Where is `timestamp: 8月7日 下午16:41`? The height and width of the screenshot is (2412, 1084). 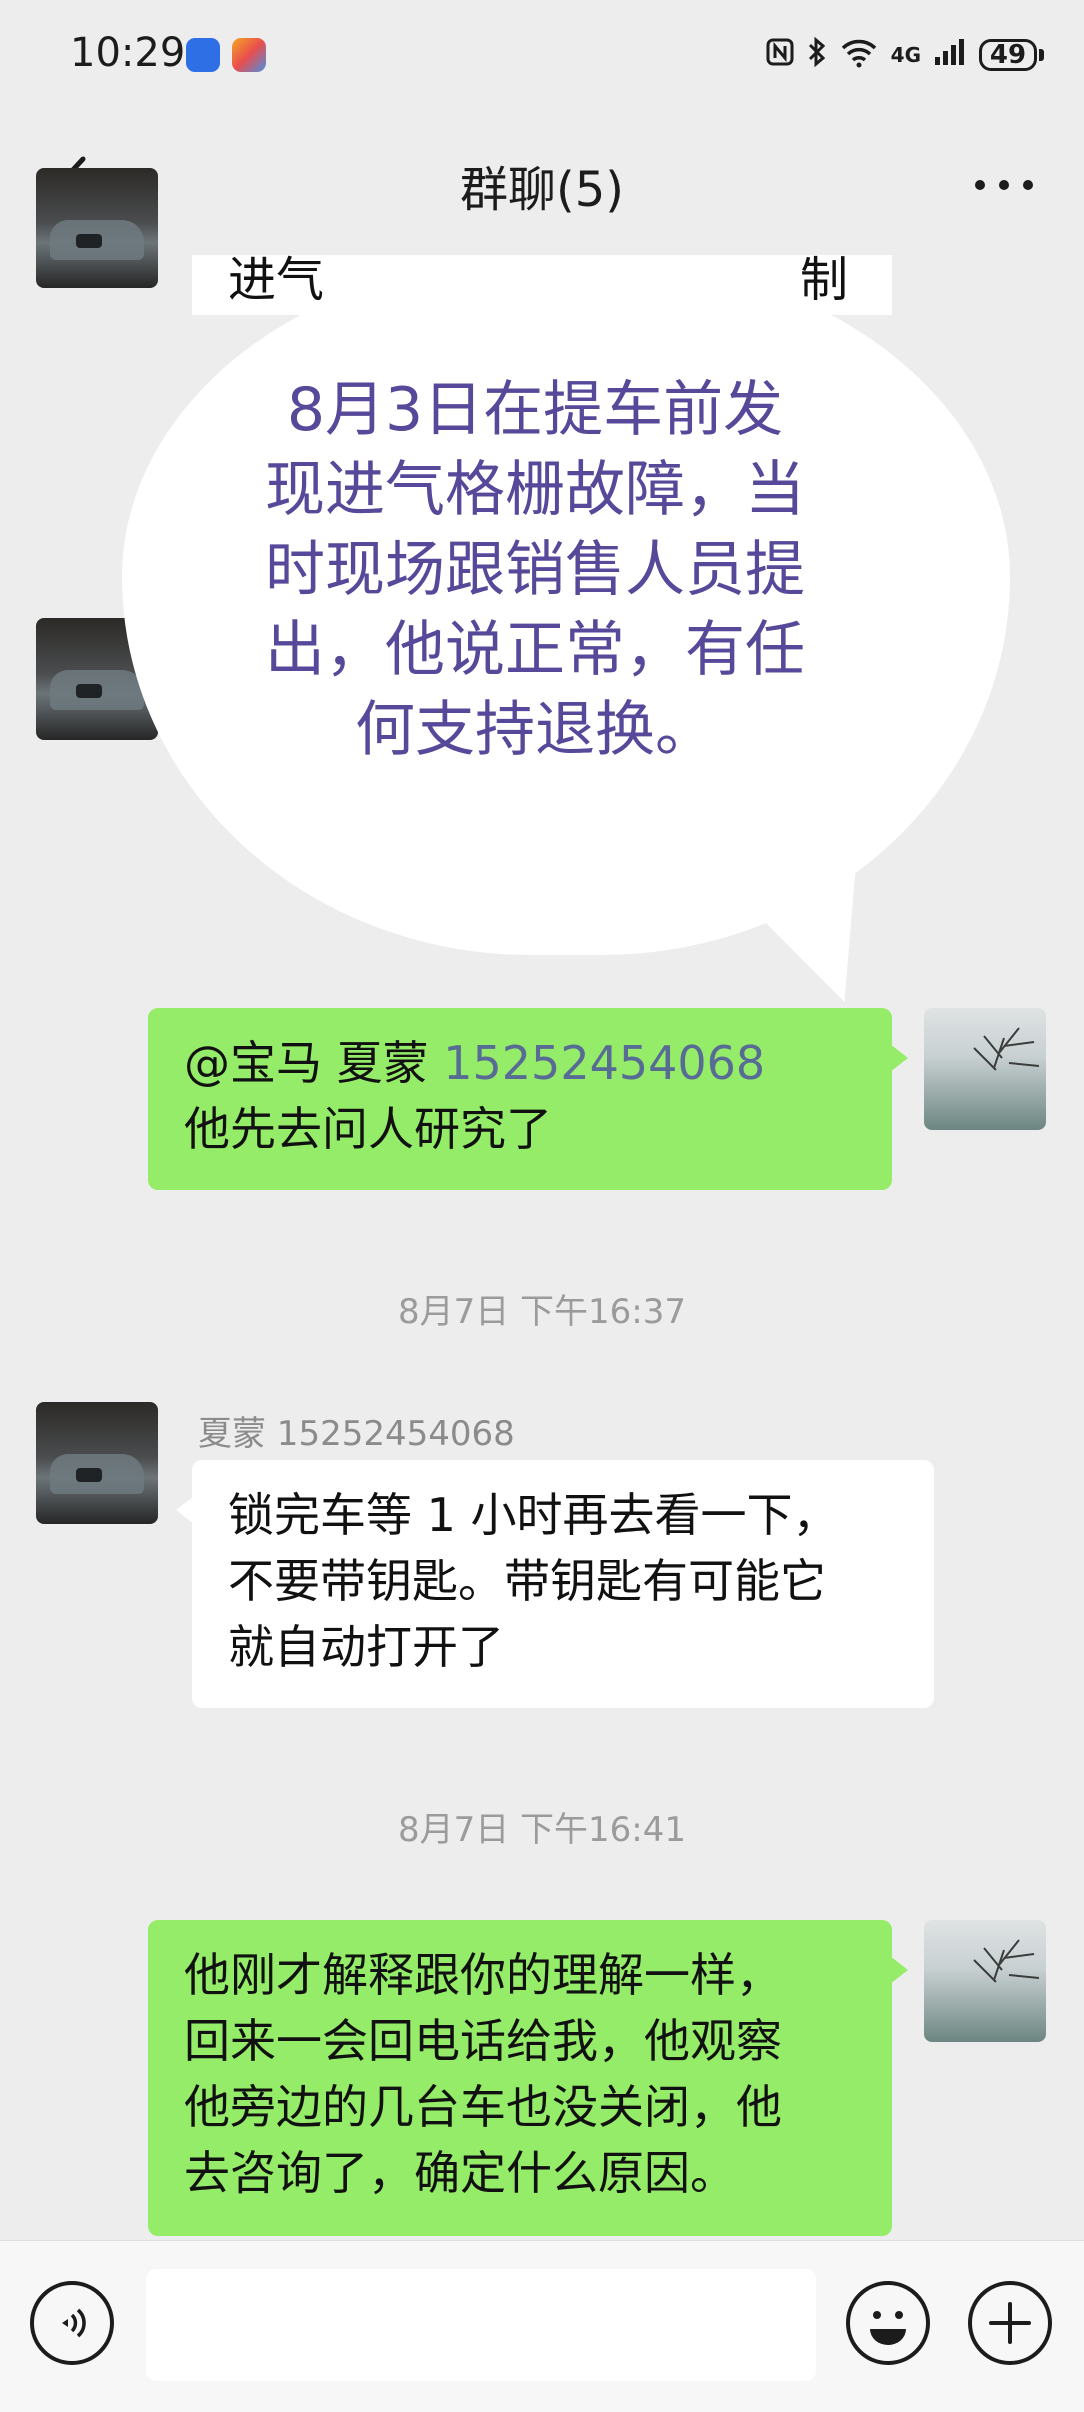
timestamp: 8月7日 下午16:41 is located at coordinates (542, 1830).